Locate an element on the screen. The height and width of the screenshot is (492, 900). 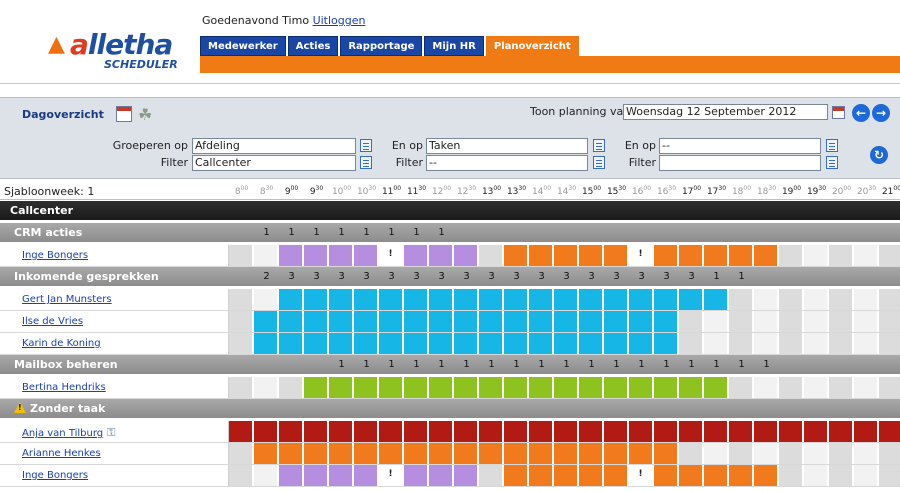
en-op2-list-icon is located at coordinates (832, 145).